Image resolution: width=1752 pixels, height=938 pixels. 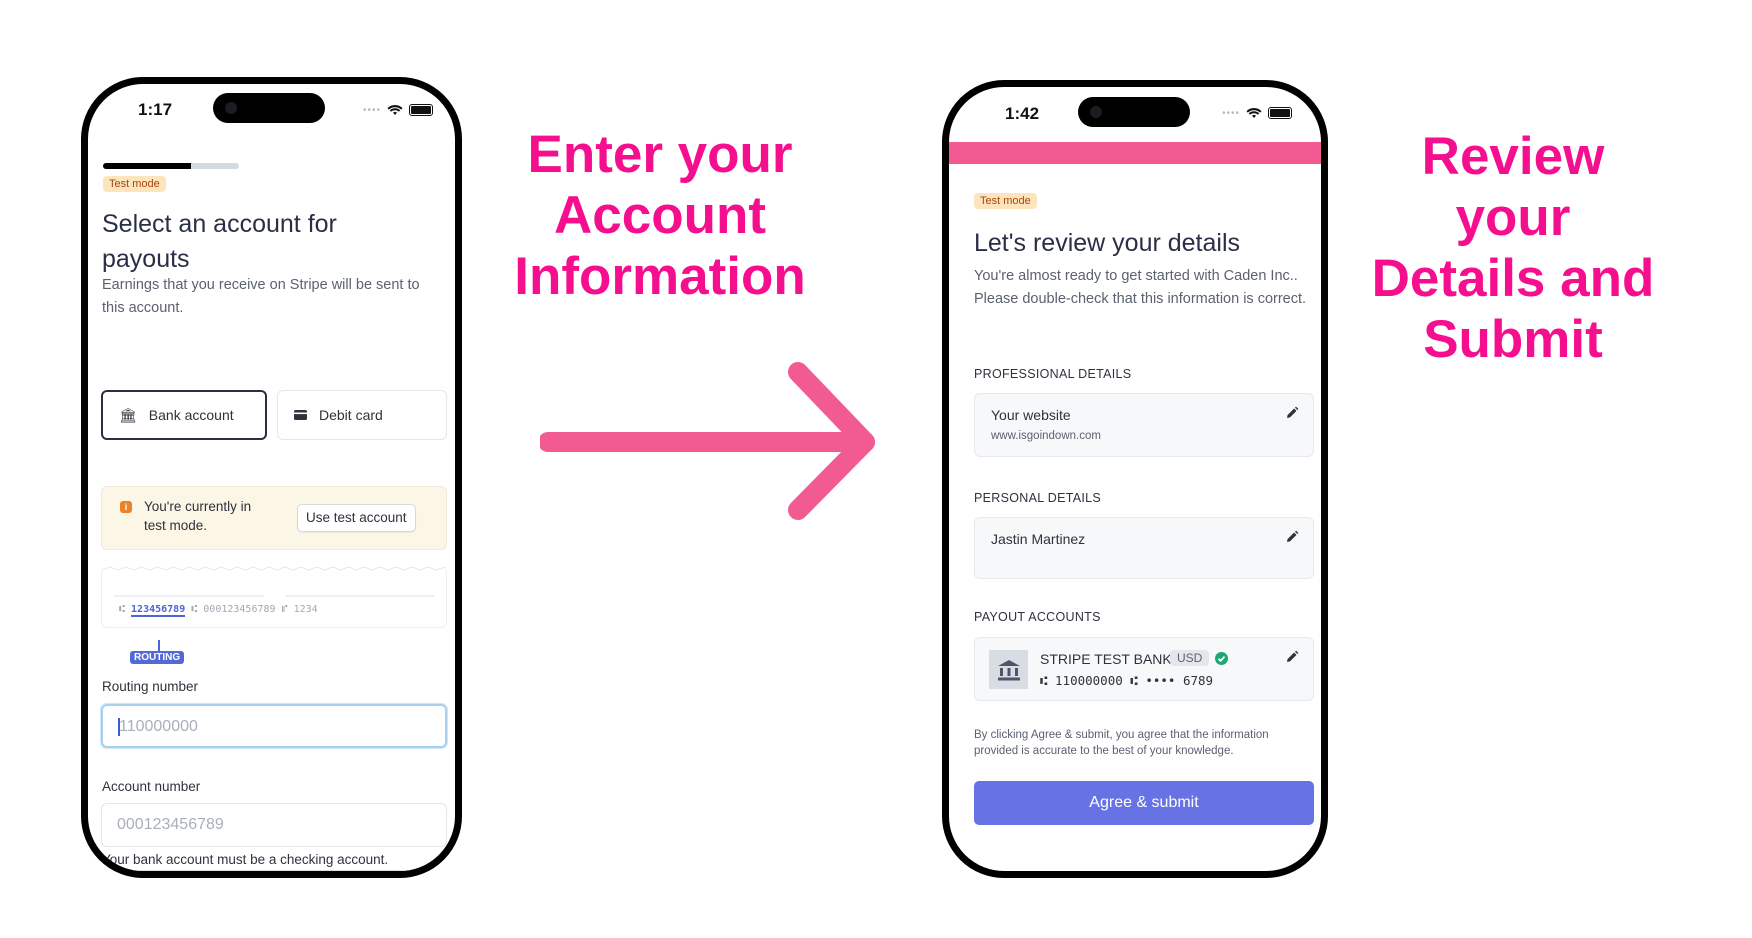 I want to click on headline-line: Details and, so click(x=1513, y=278).